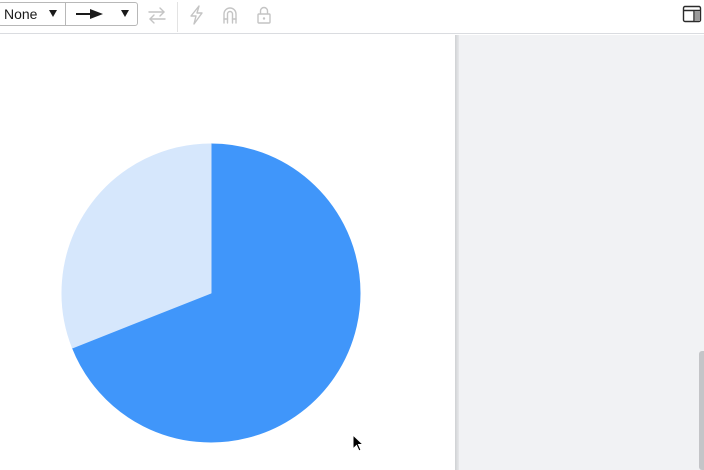 This screenshot has width=704, height=470. I want to click on line-end-select, so click(101, 14).